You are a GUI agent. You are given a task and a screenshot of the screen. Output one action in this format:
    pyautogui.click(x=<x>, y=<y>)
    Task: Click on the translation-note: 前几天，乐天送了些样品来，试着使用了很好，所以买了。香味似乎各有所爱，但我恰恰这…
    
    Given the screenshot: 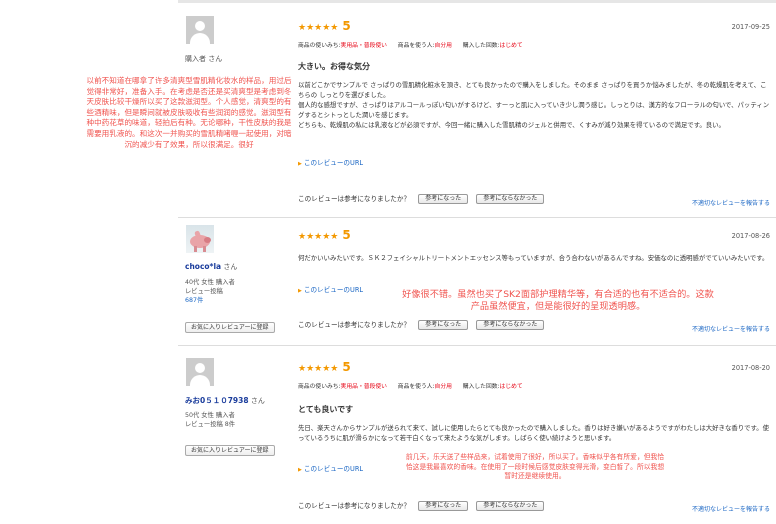 What is the action you would take?
    pyautogui.click(x=535, y=467)
    